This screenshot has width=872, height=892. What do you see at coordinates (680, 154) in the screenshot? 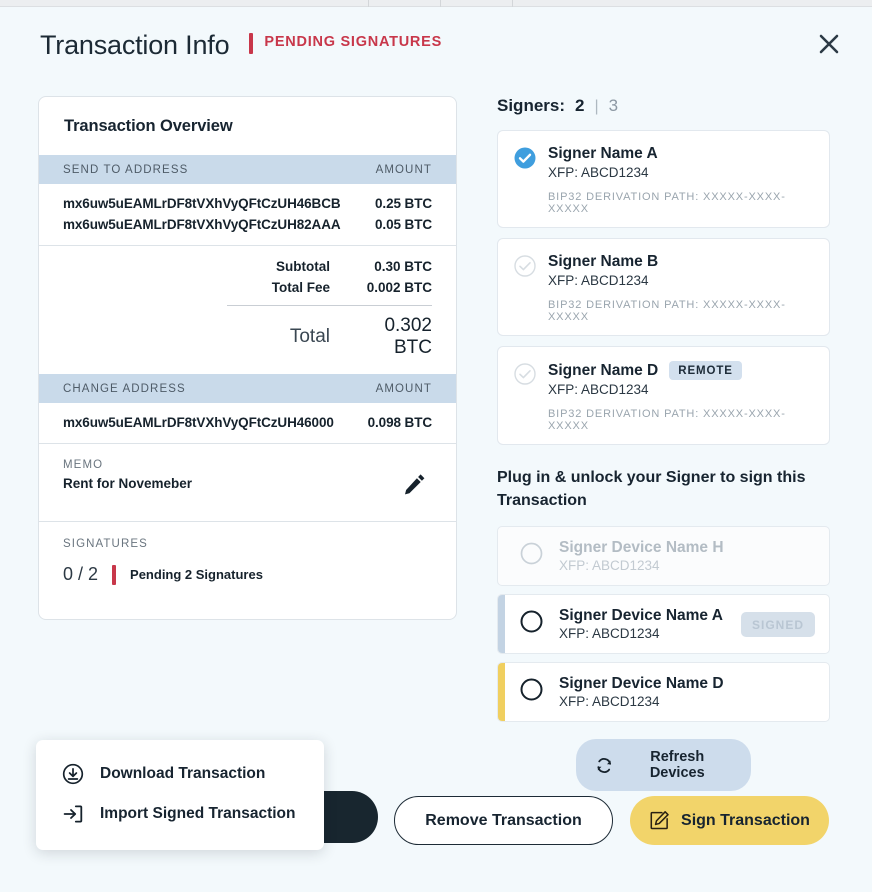
I see `signer-name-row: Signer Name A` at bounding box center [680, 154].